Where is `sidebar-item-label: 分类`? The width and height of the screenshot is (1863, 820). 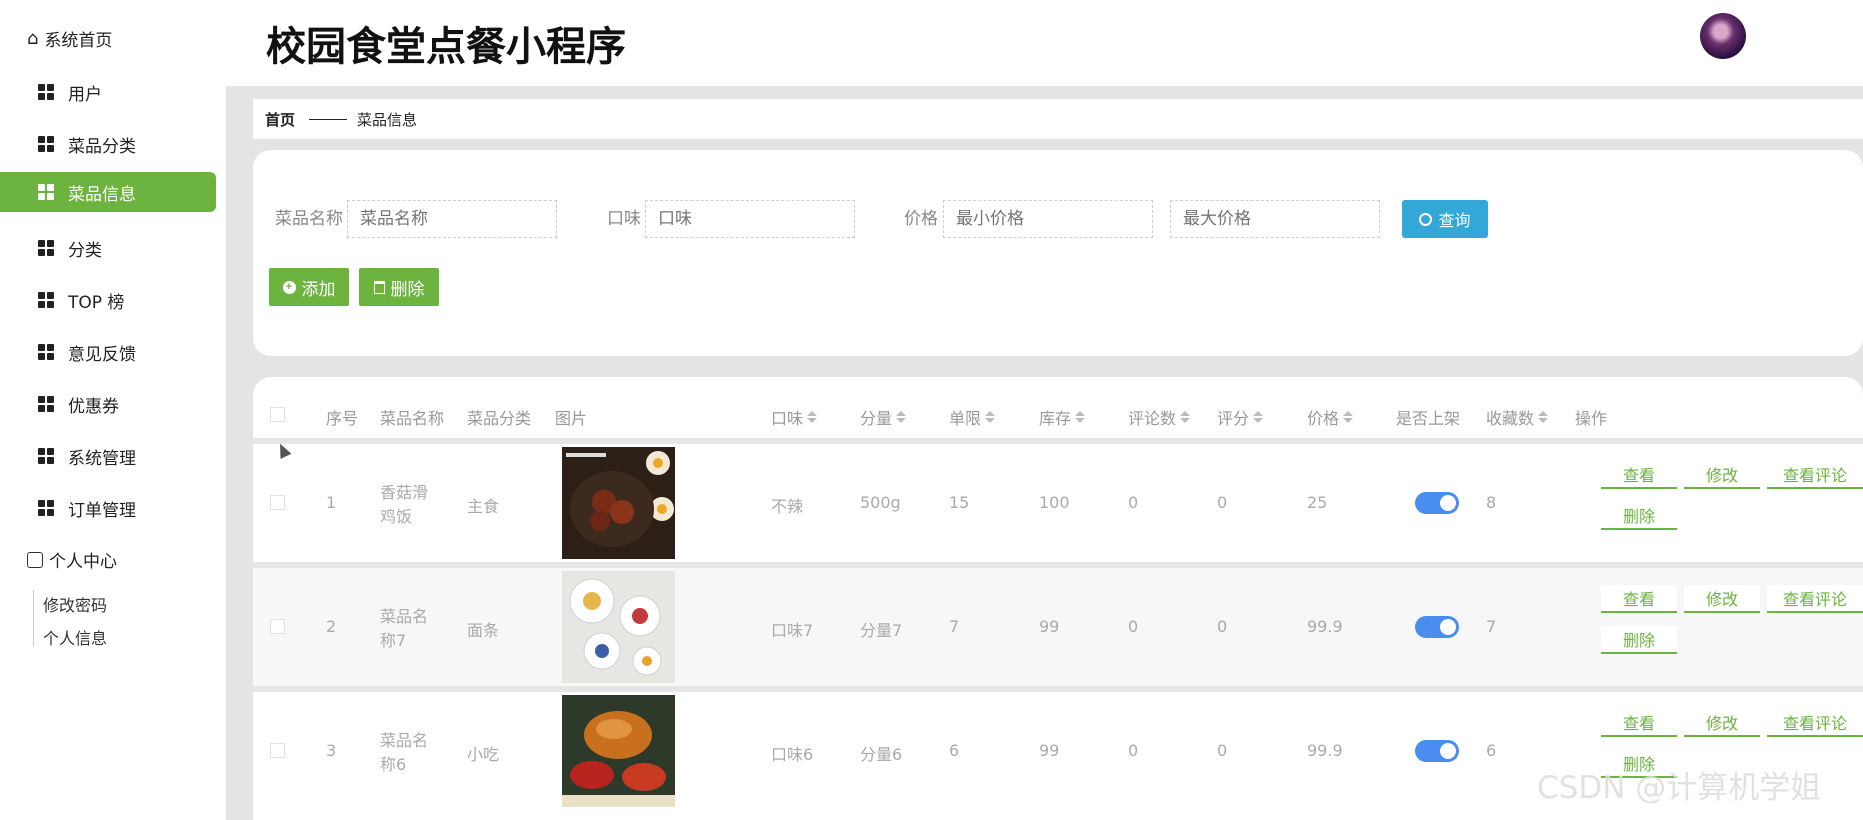 sidebar-item-label: 分类 is located at coordinates (85, 250).